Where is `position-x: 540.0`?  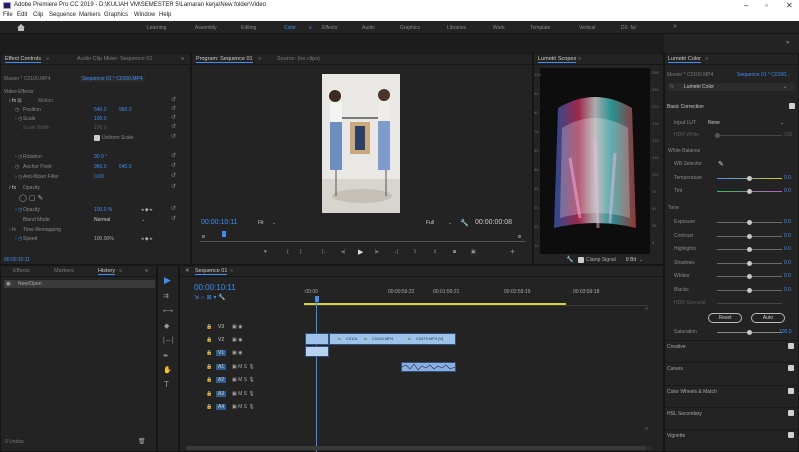
position-x: 540.0 is located at coordinates (100, 110).